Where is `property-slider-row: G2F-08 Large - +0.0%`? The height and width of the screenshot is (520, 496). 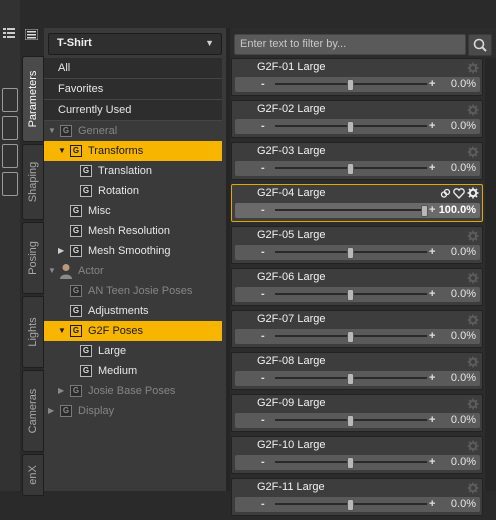
property-slider-row: G2F-08 Large - +0.0% is located at coordinates (357, 371).